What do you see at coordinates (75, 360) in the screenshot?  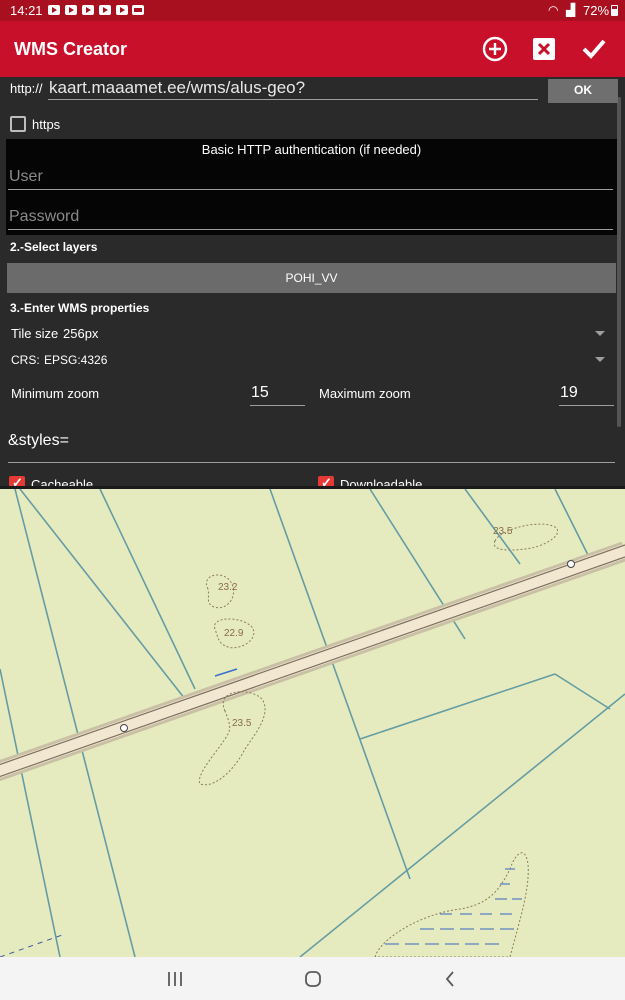 I see `crs-select: EPSG:4326` at bounding box center [75, 360].